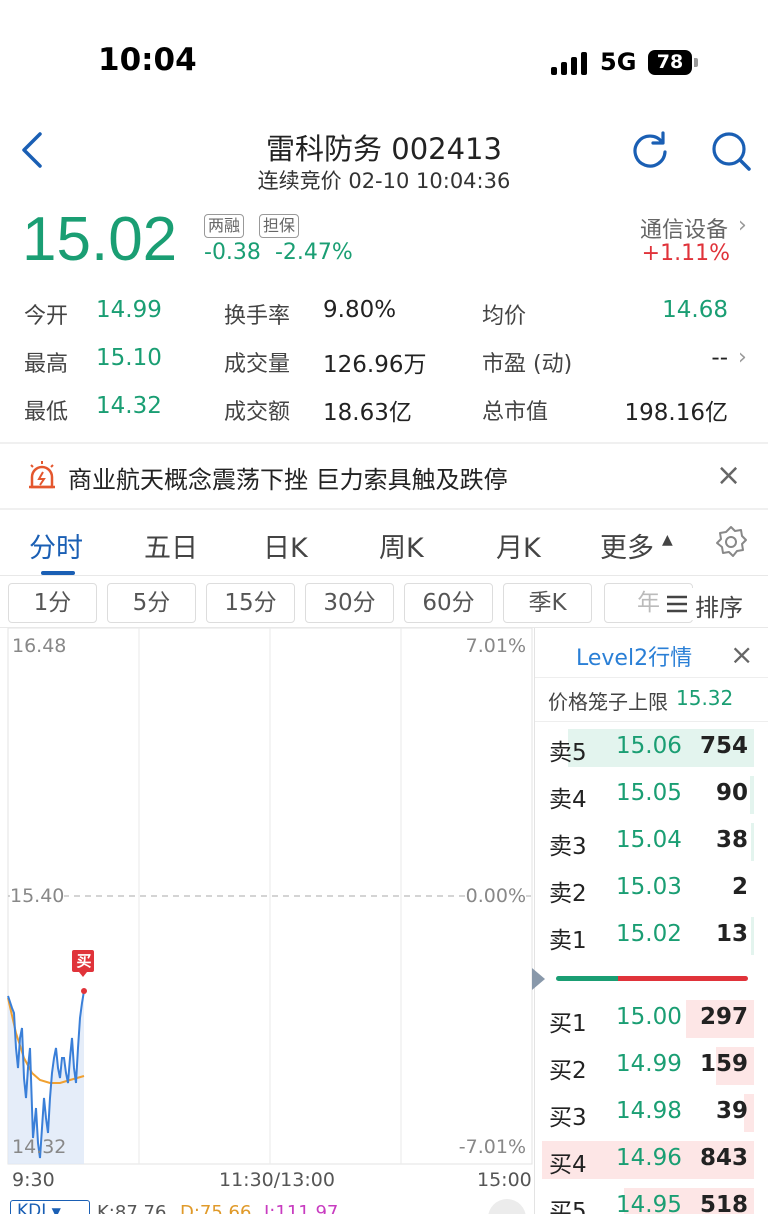 Image resolution: width=768 pixels, height=1214 pixels. I want to click on indicator-d: D:75.66, so click(216, 1208).